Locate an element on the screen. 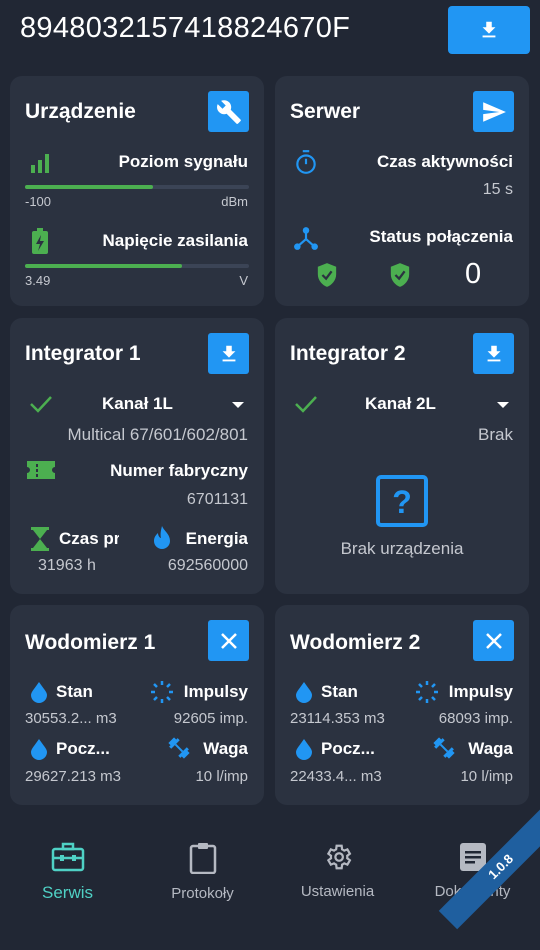 This screenshot has height=950, width=540. gear-icon is located at coordinates (338, 857).